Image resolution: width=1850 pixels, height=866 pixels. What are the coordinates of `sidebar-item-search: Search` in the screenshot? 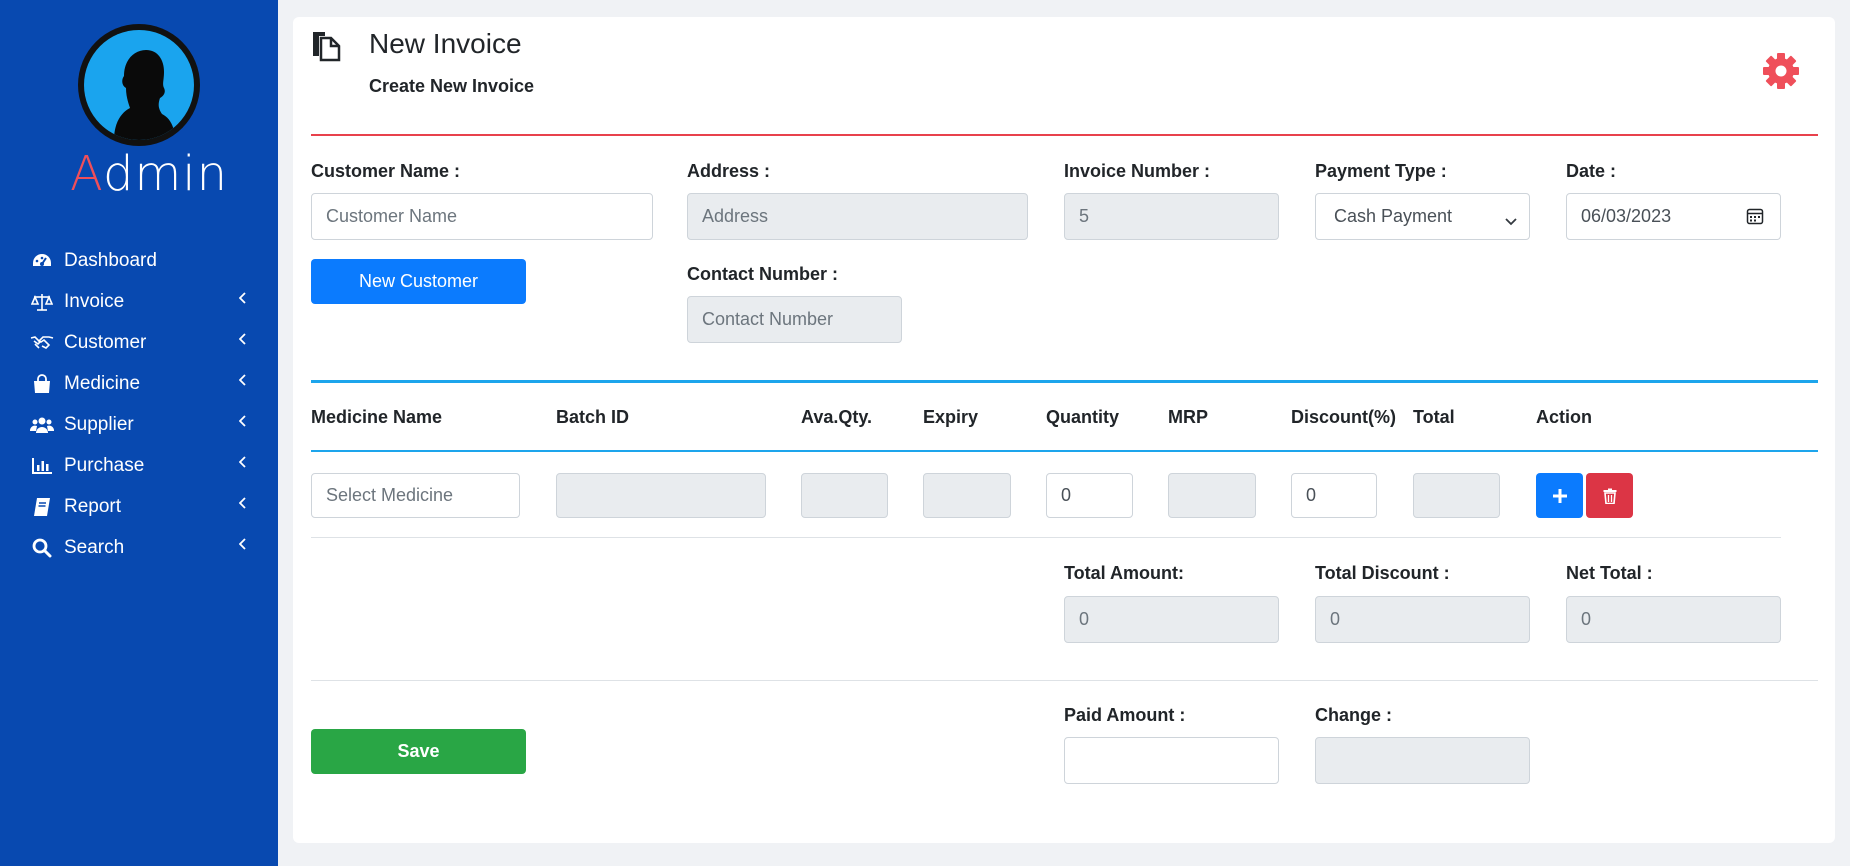 It's located at (139, 547).